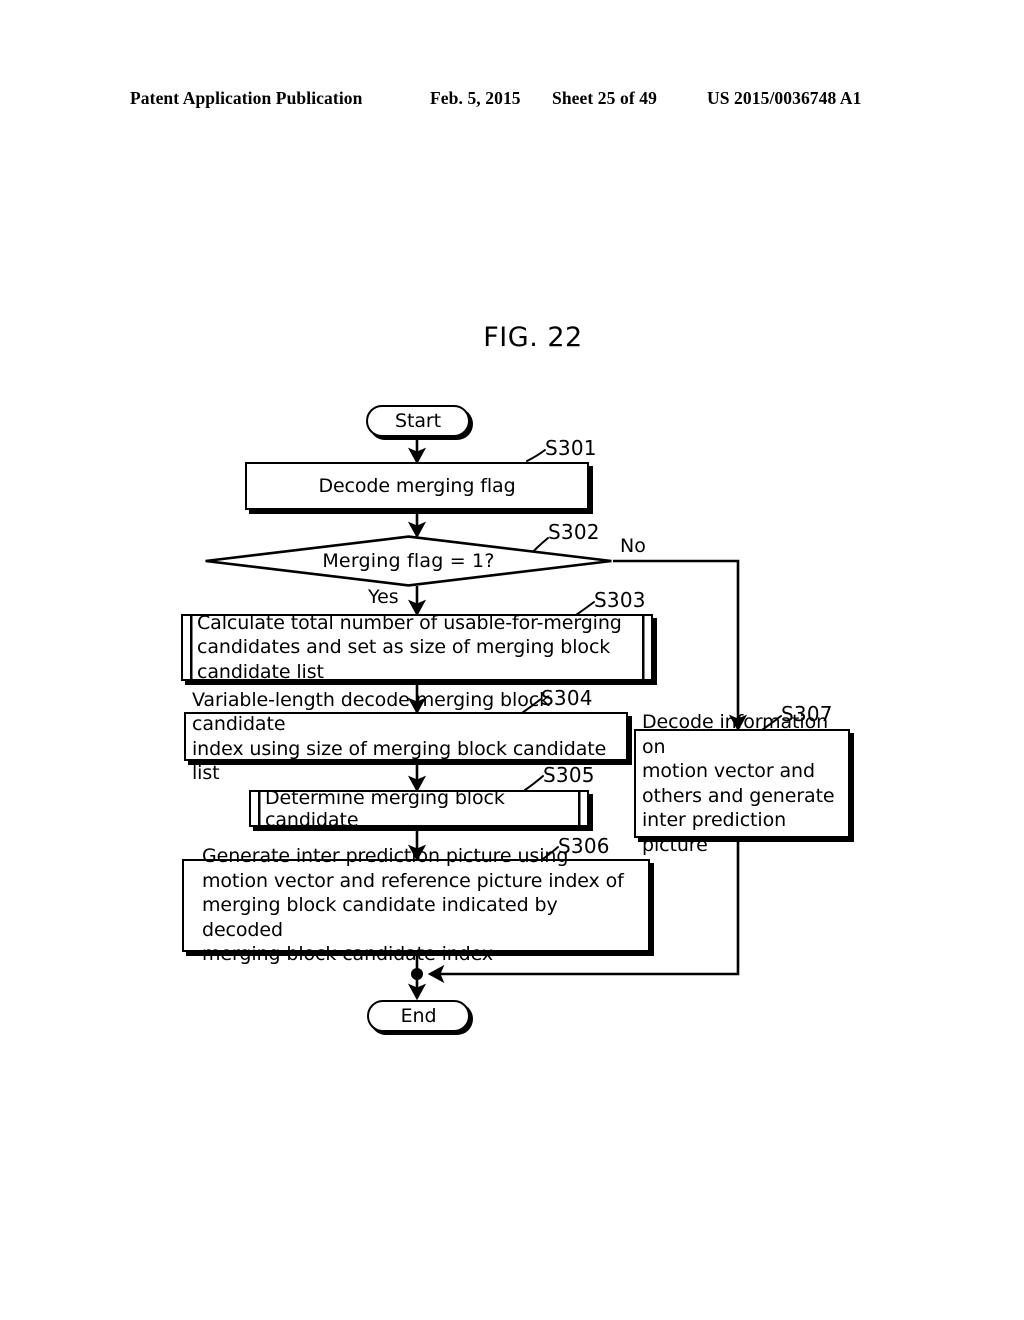  I want to click on flow-node-start: Start, so click(418, 421).